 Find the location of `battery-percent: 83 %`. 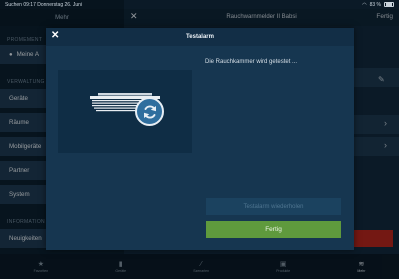

battery-percent: 83 % is located at coordinates (375, 4).